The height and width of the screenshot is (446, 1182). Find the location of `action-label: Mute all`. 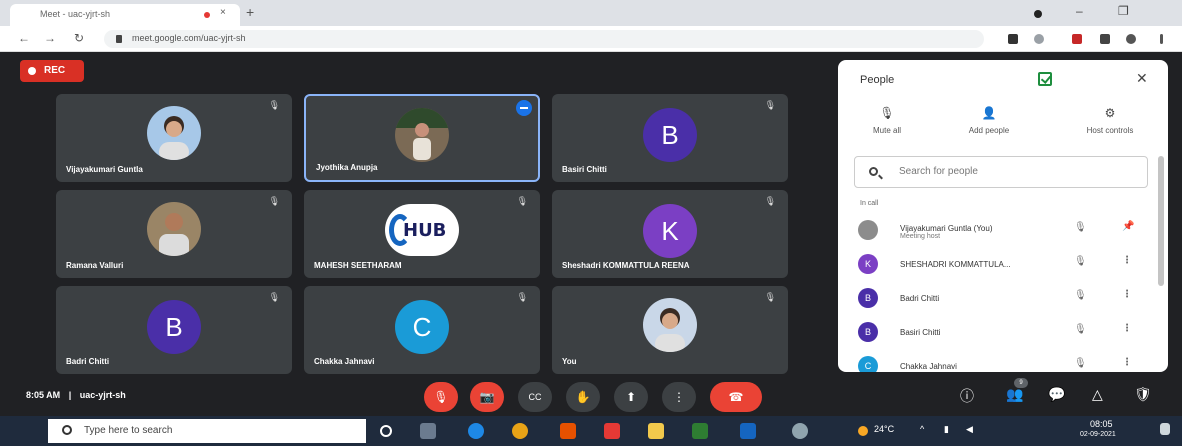

action-label: Mute all is located at coordinates (886, 130).